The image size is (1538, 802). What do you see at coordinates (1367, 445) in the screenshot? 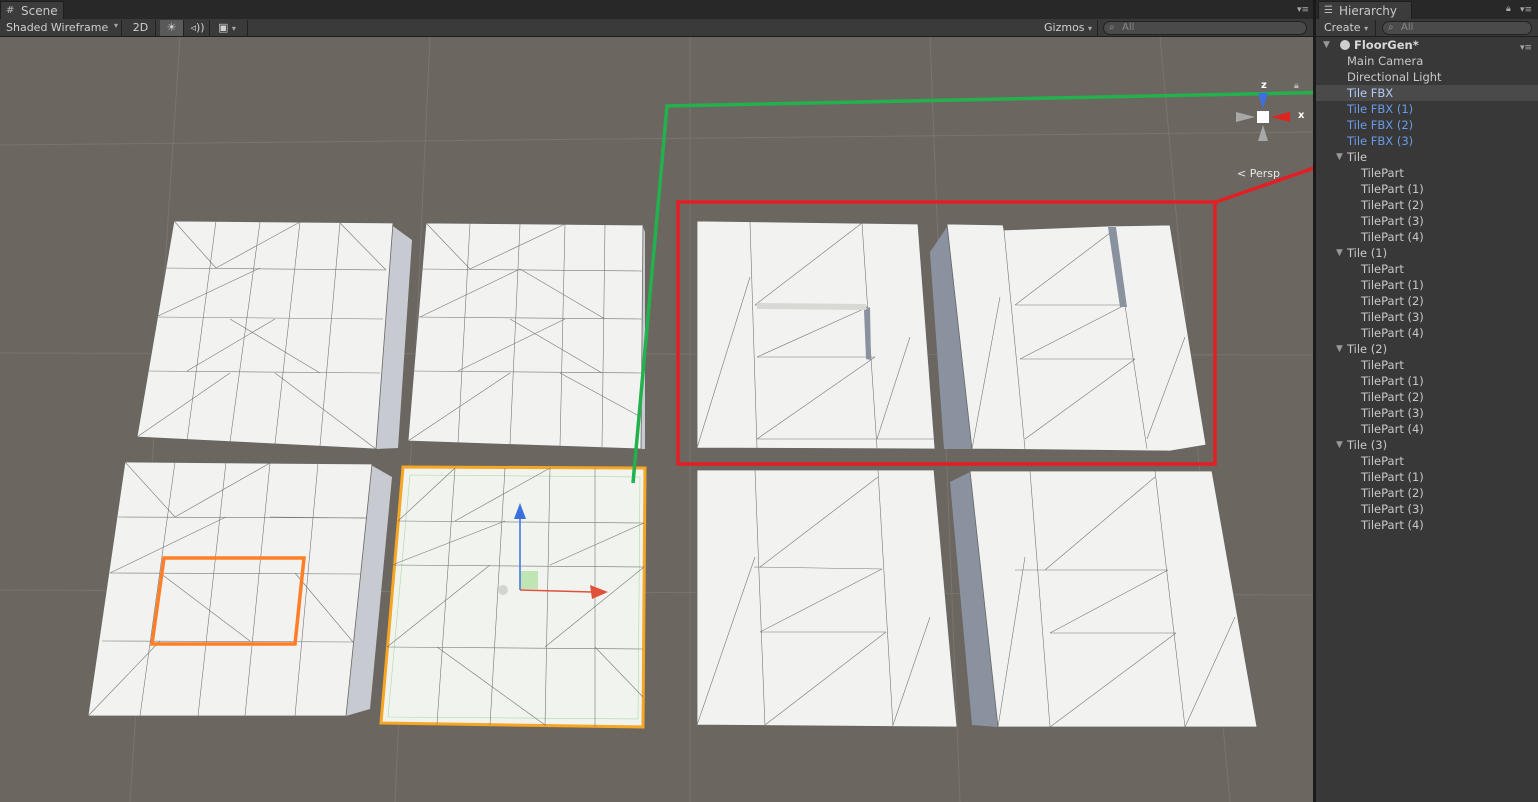
I see `hierarchy-item-label: Tile (3)` at bounding box center [1367, 445].